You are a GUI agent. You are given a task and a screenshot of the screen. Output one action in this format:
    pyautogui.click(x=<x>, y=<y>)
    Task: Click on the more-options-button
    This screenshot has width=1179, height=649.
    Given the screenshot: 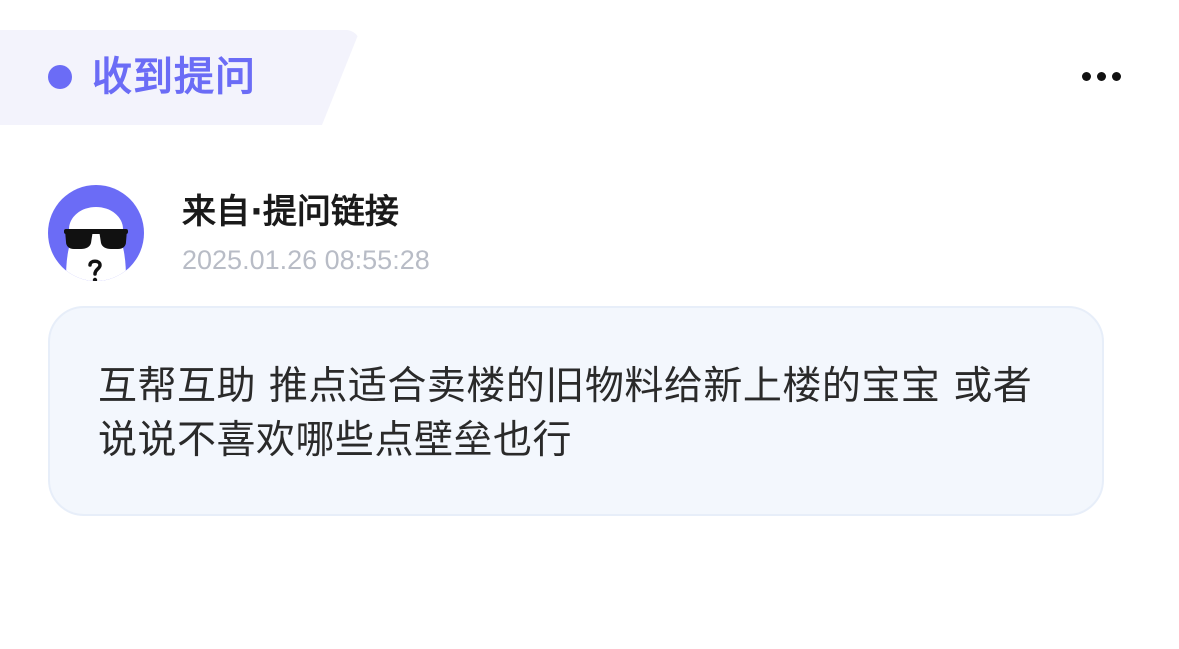 What is the action you would take?
    pyautogui.click(x=1101, y=76)
    